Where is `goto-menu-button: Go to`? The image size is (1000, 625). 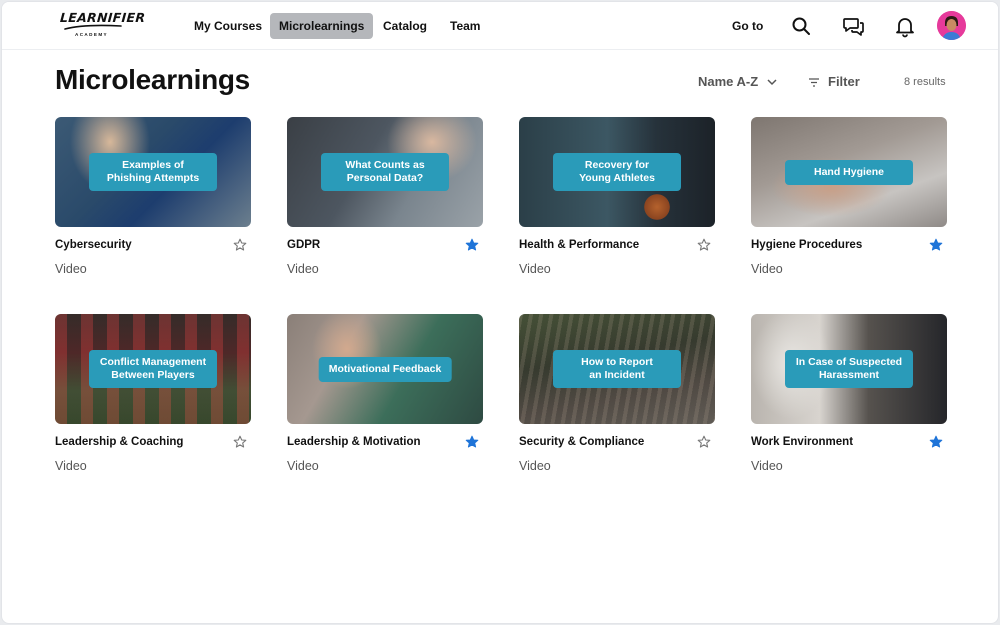
goto-menu-button: Go to is located at coordinates (747, 26).